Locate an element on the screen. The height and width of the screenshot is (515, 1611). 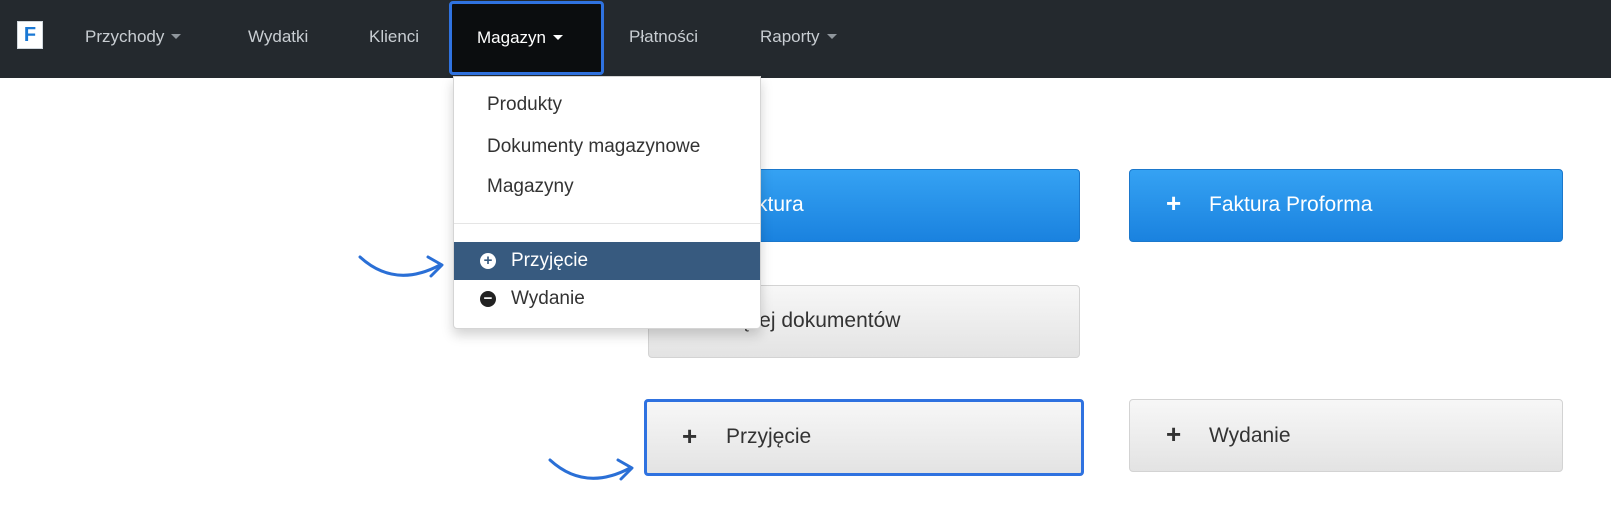
nav-raporty: Raporty is located at coordinates (798, 37).